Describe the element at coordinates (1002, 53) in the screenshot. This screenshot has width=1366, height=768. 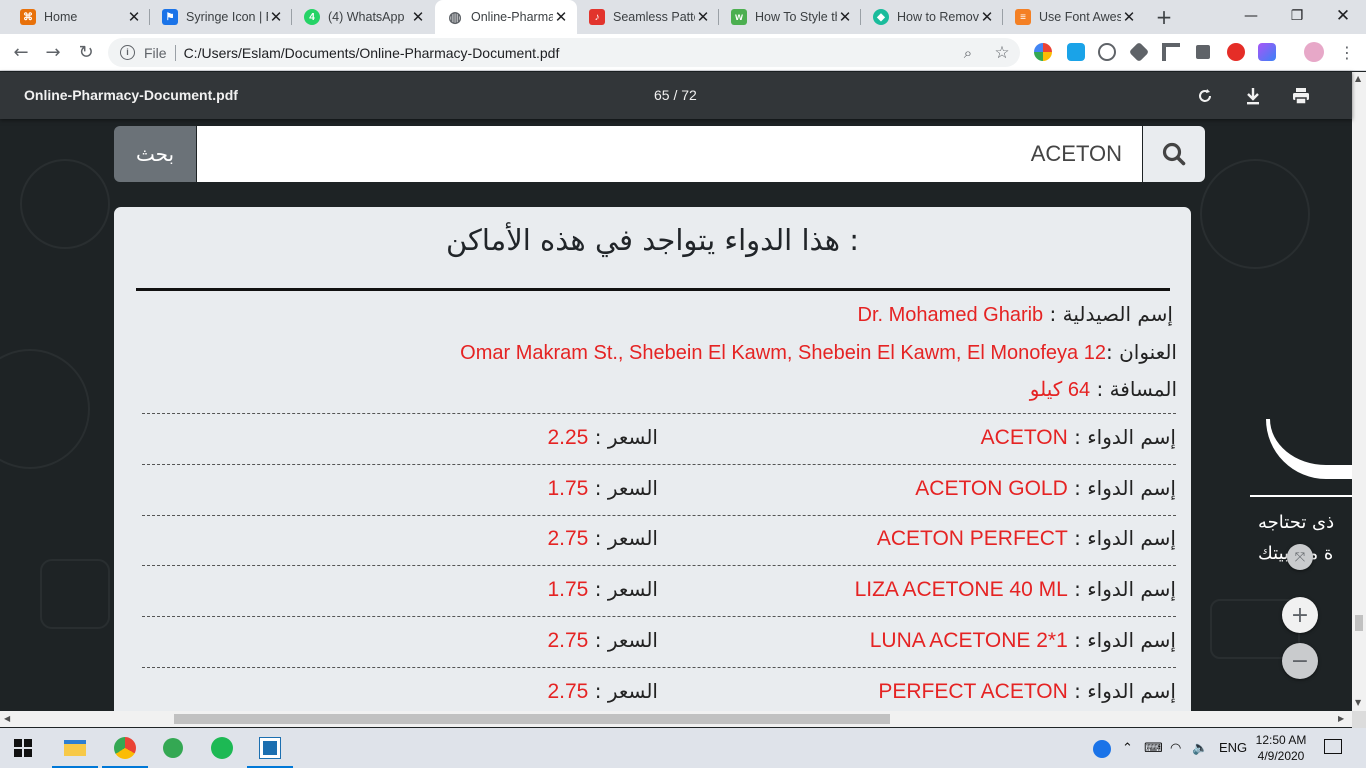
I see `bookmark-star-icon: ☆` at that location.